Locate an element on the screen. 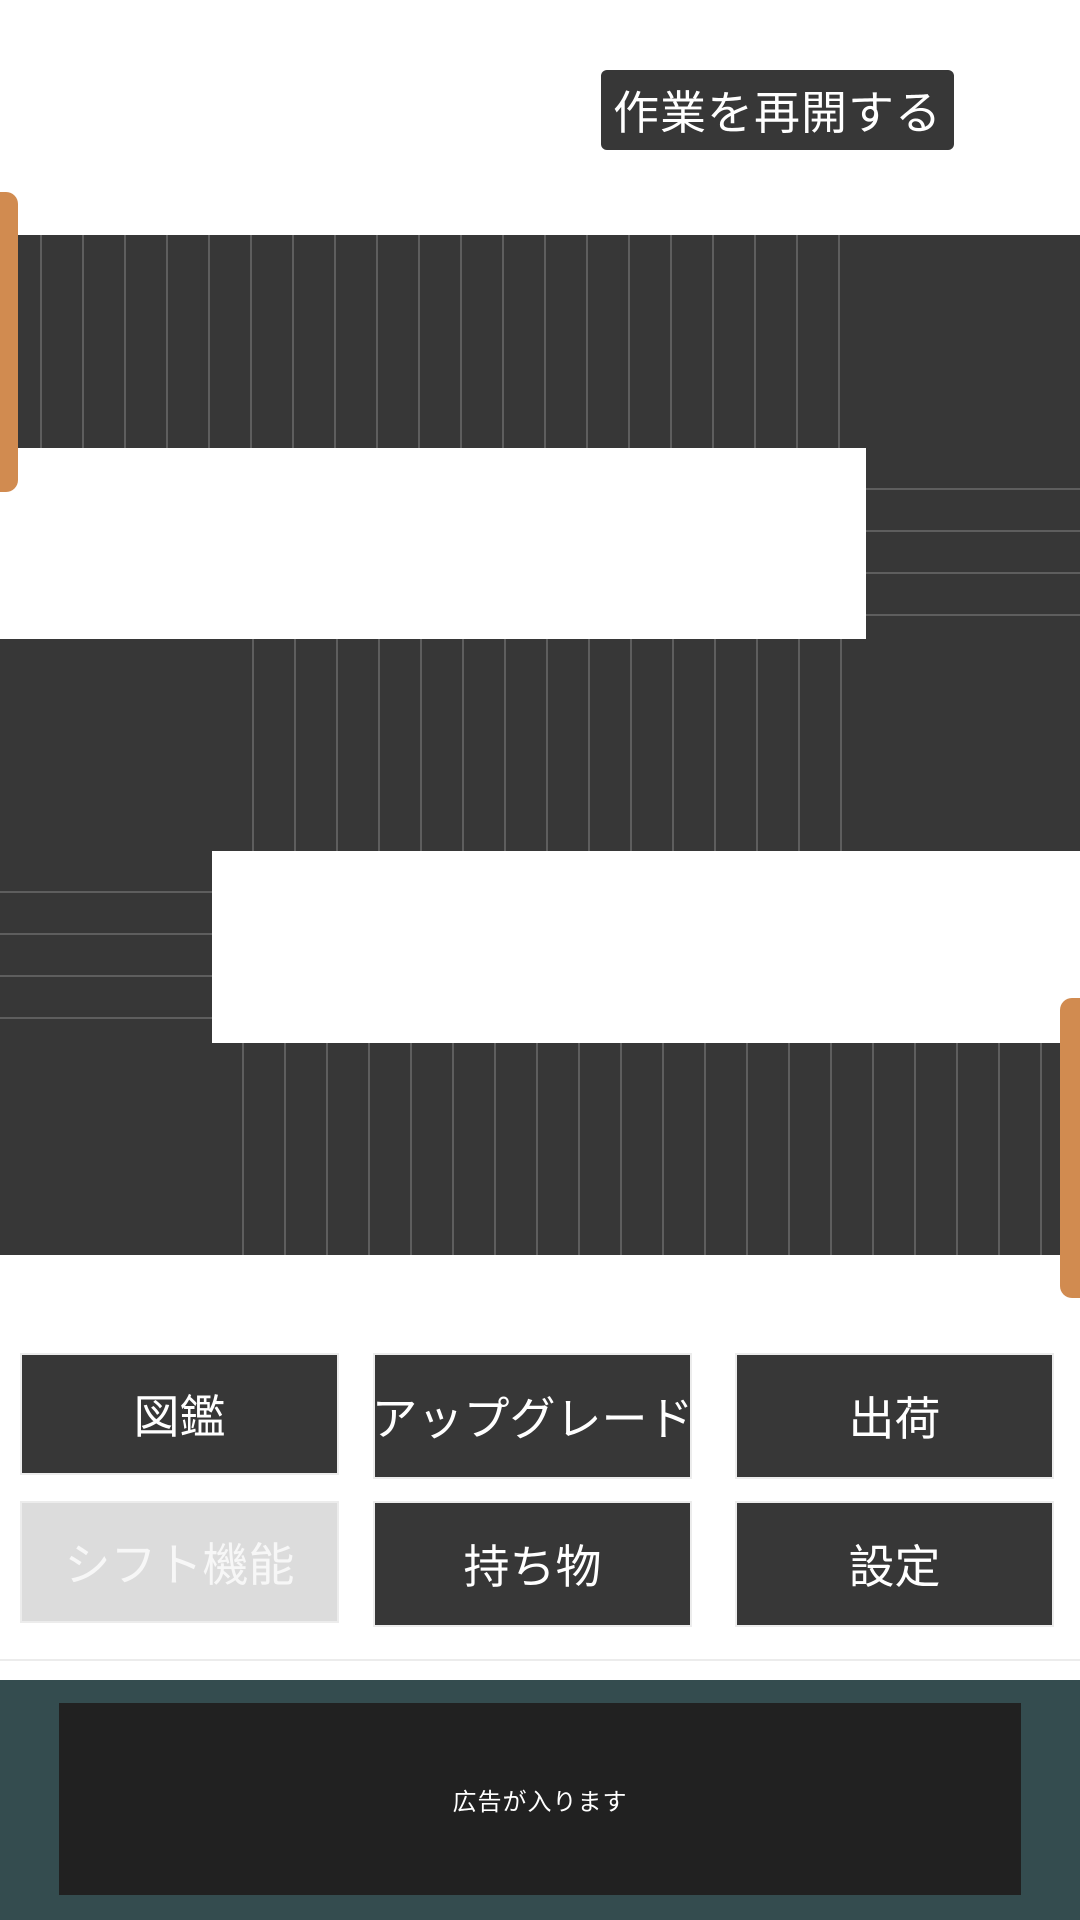 Image resolution: width=1080 pixels, height=1920 pixels. ship-button: 出荷 is located at coordinates (894, 1416).